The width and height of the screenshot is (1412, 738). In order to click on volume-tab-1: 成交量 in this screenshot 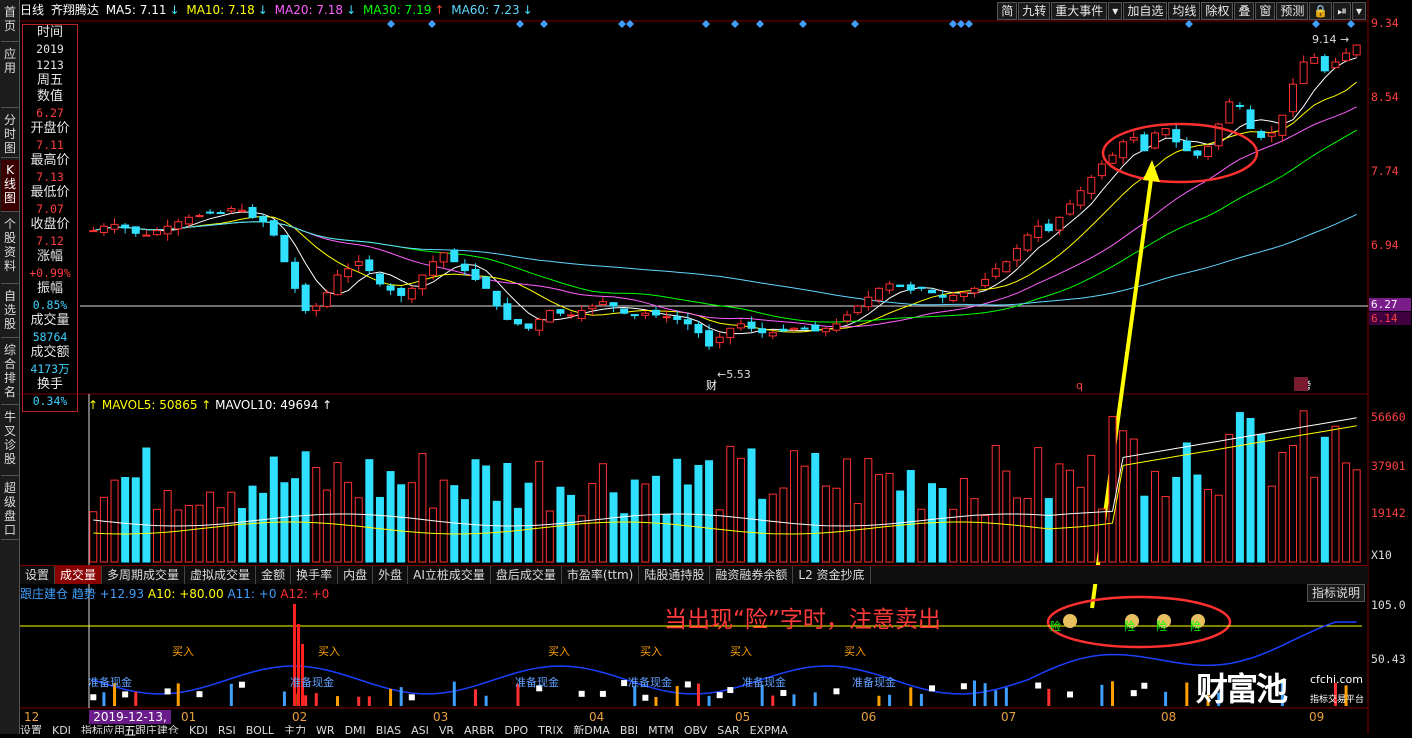, I will do `click(79, 575)`.